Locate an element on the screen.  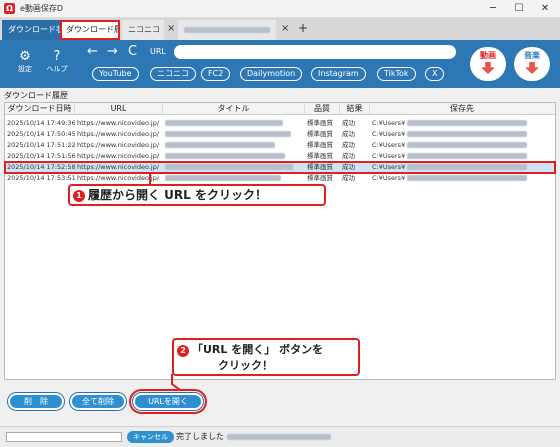
music-label: 音楽 is located at coordinates (532, 55).